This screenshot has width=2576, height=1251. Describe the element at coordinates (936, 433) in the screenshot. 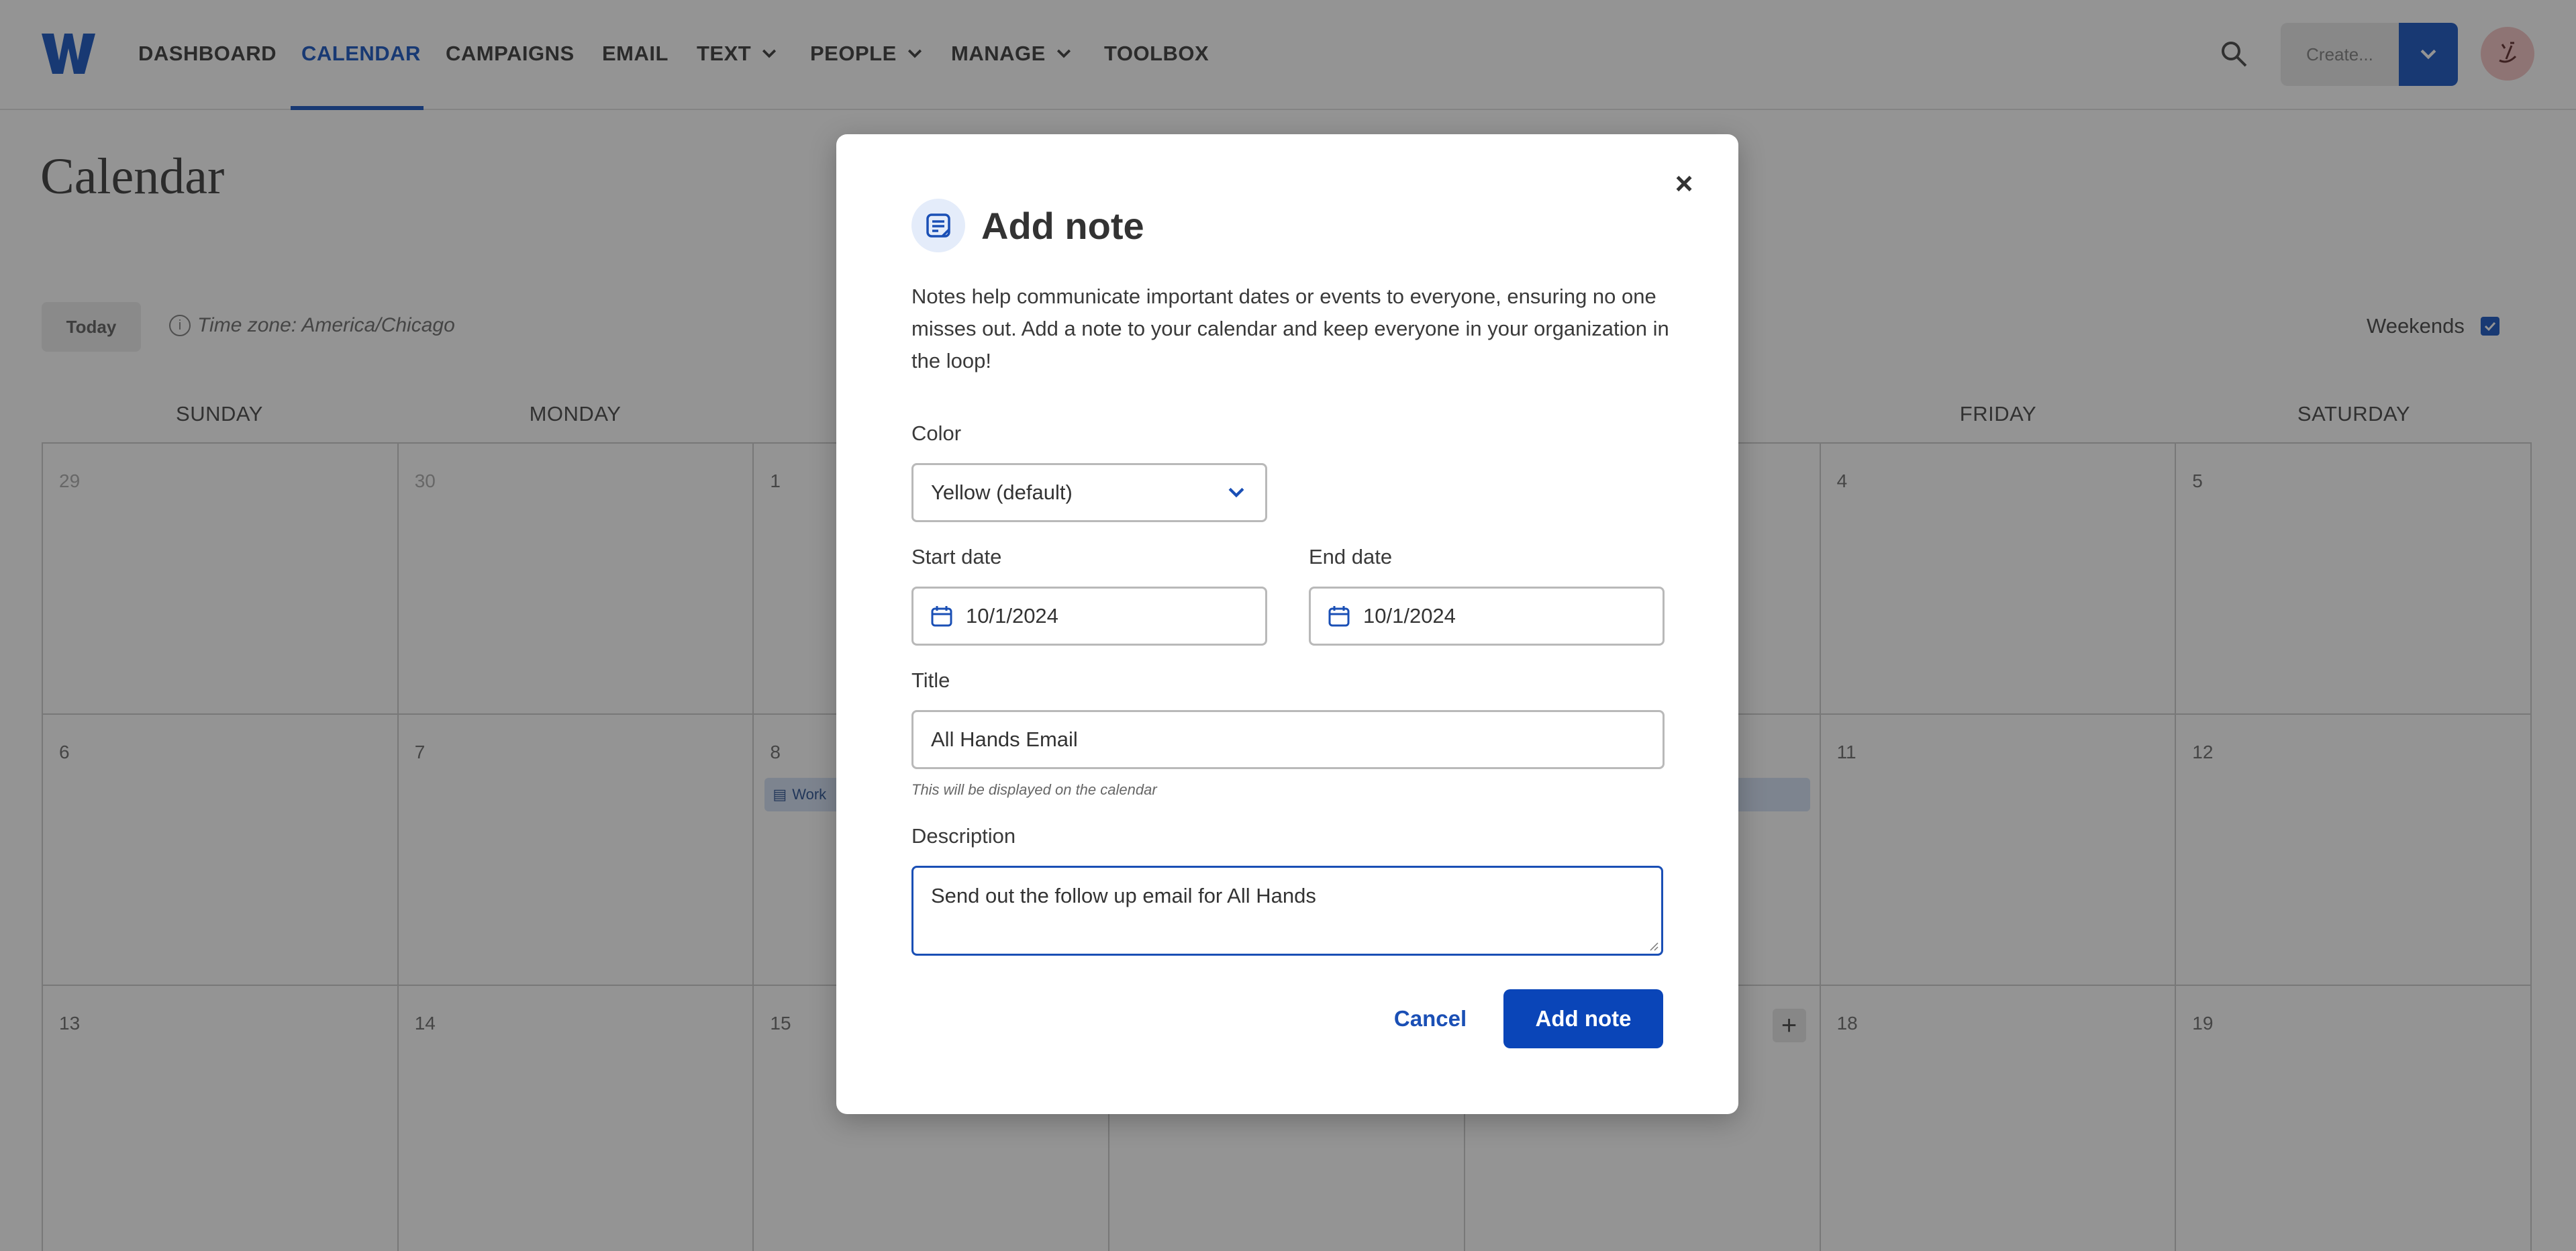

I see `color-label: Color` at that location.